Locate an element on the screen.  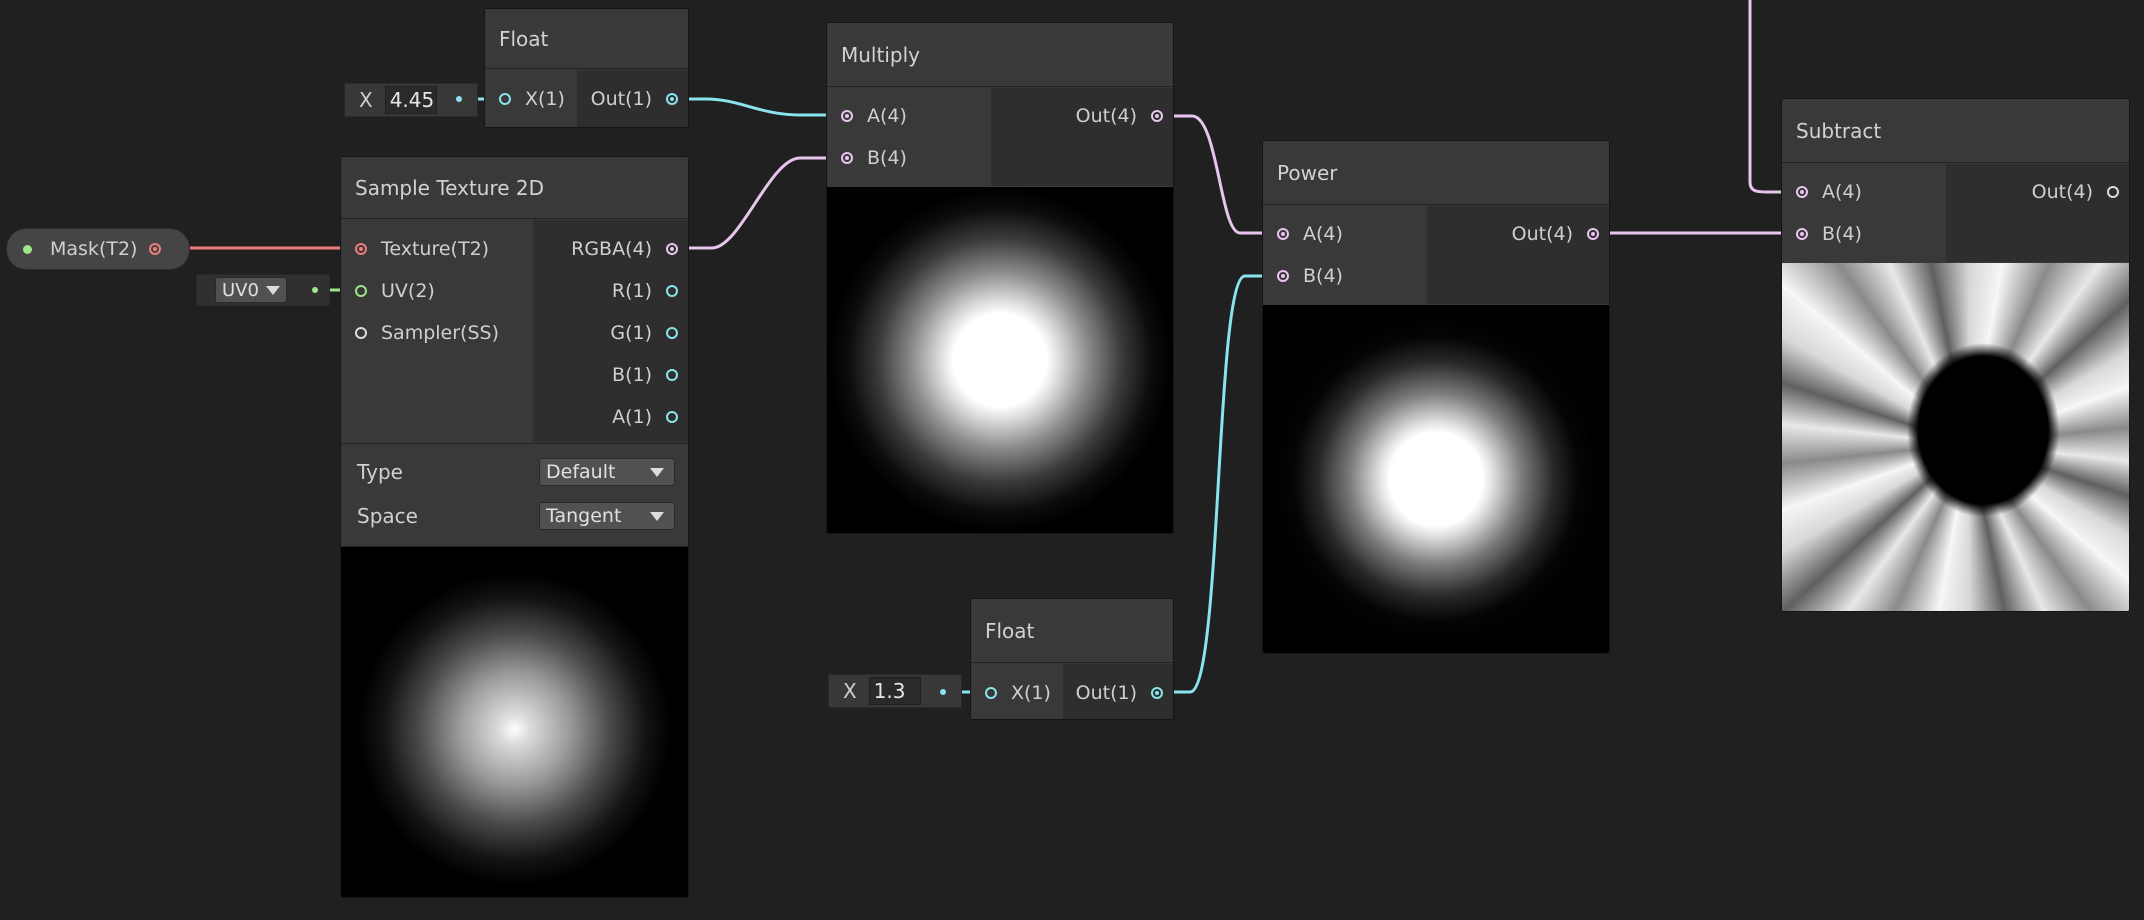
uv-inline-field: UV0 is located at coordinates (263, 290).